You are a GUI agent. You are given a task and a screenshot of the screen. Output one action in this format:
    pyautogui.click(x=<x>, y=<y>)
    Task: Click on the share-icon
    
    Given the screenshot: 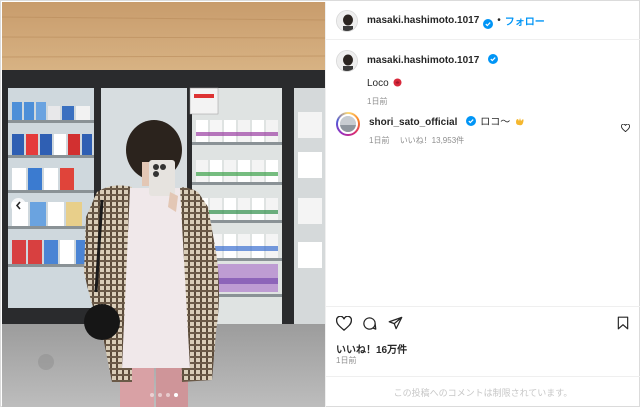 What is the action you would take?
    pyautogui.click(x=395, y=323)
    